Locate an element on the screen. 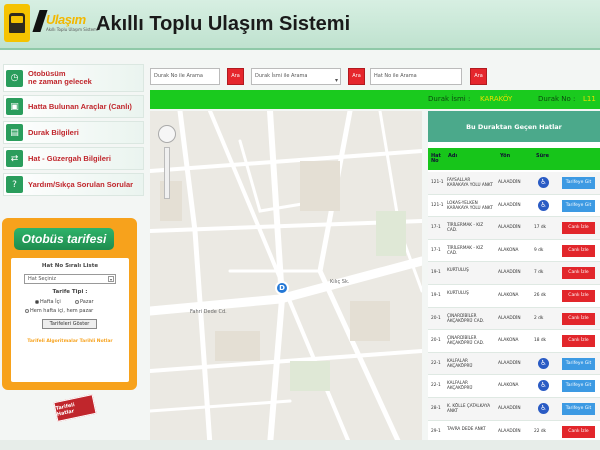  radio-weekday: Hafta İçi is located at coordinates (48, 302).